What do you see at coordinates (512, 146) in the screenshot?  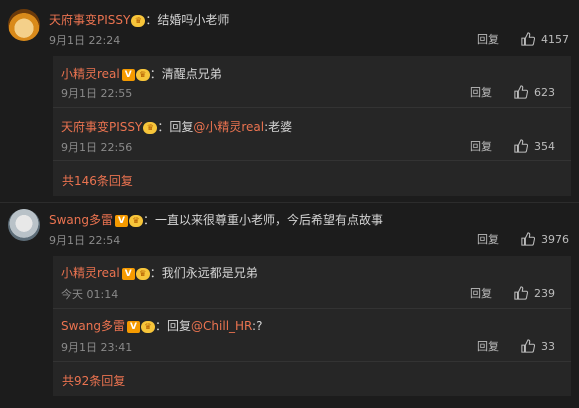 I see `reply-actions: 回复 354` at bounding box center [512, 146].